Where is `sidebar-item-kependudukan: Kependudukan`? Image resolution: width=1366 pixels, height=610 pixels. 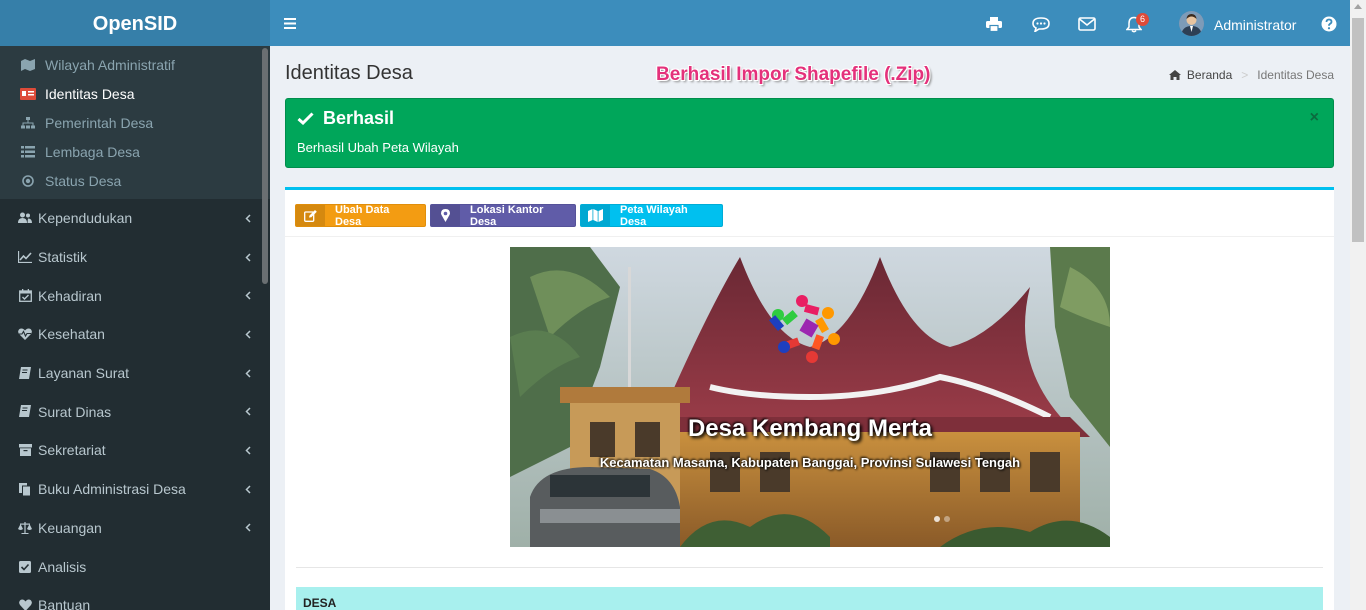
sidebar-item-kependudukan: Kependudukan is located at coordinates (135, 218).